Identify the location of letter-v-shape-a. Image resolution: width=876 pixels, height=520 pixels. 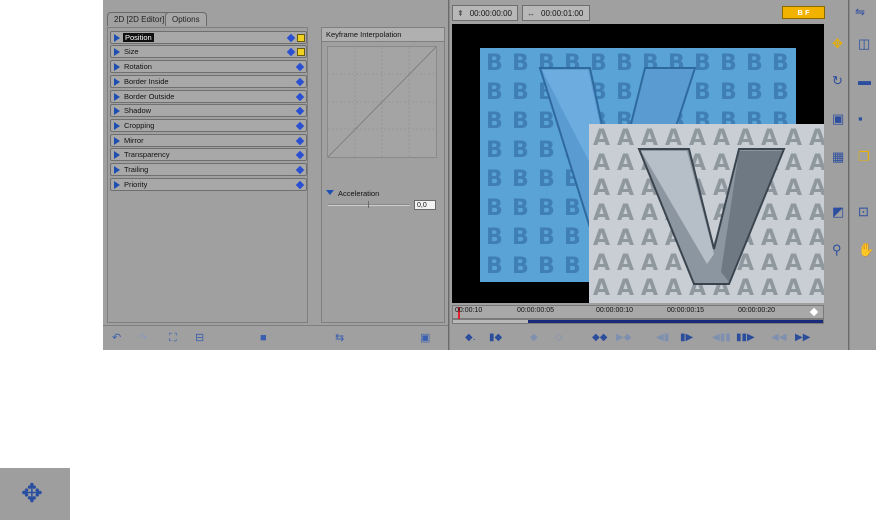
(711, 216).